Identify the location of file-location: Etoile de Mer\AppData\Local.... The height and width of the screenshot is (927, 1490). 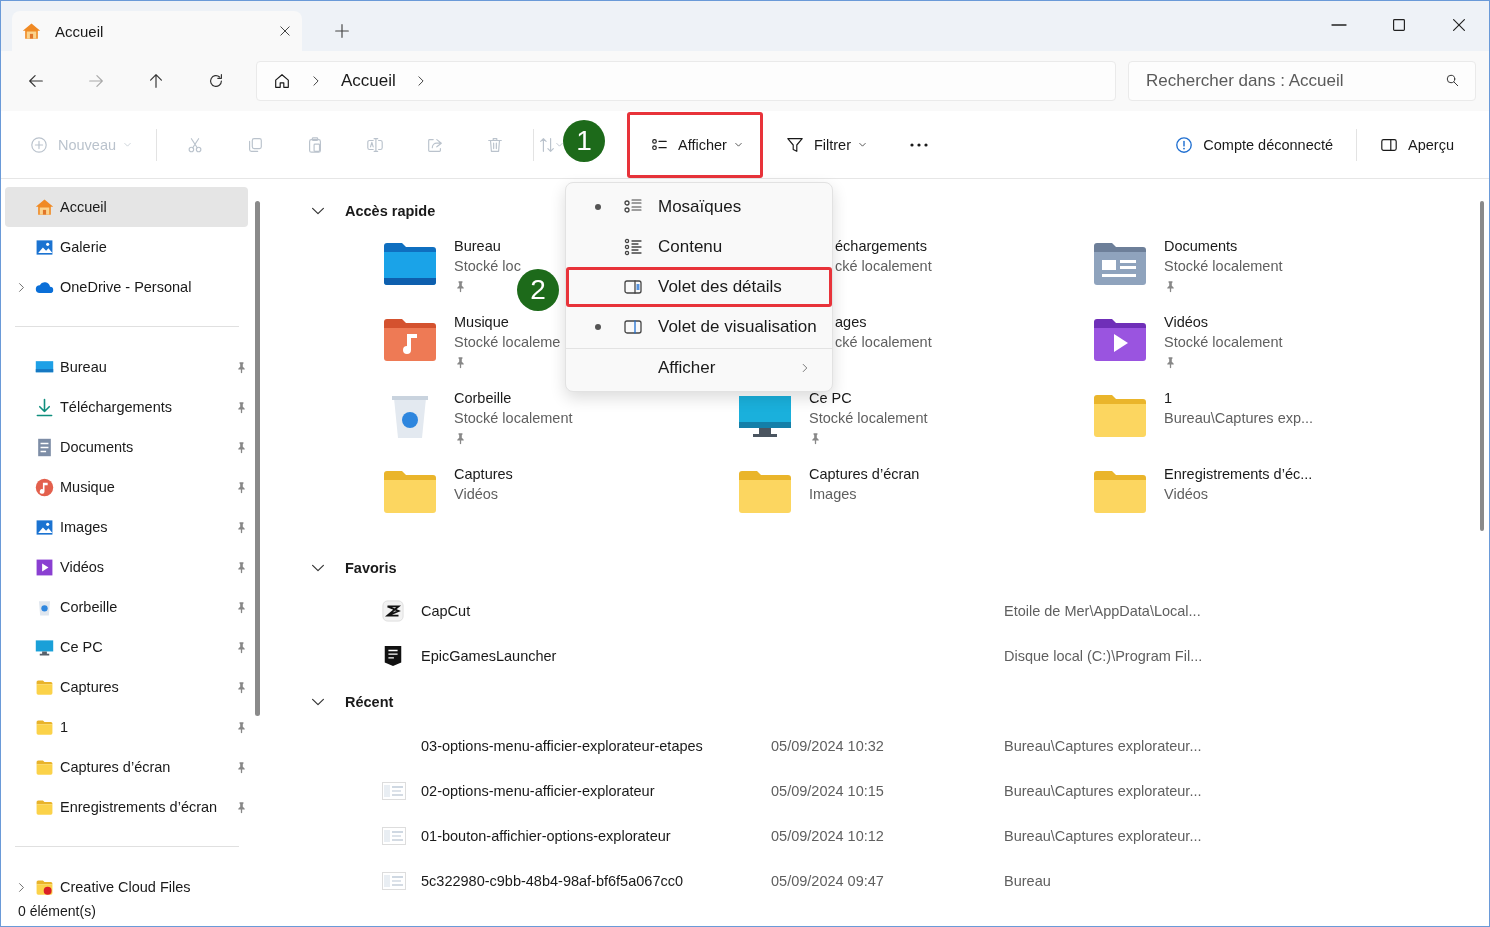
(1102, 610).